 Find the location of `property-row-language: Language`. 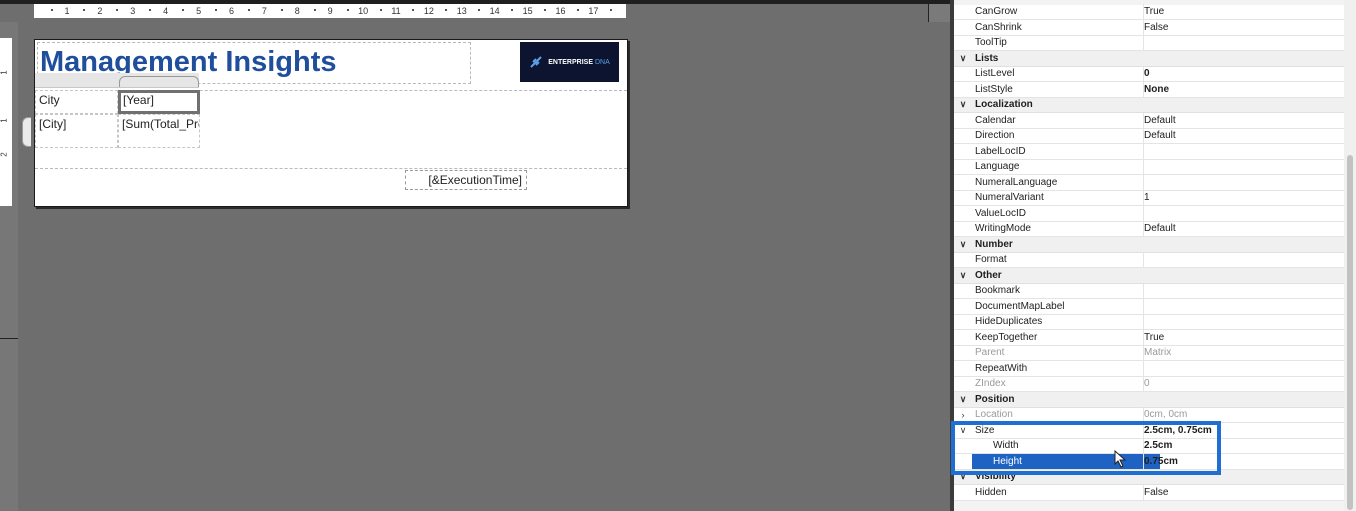

property-row-language: Language is located at coordinates (1149, 167).